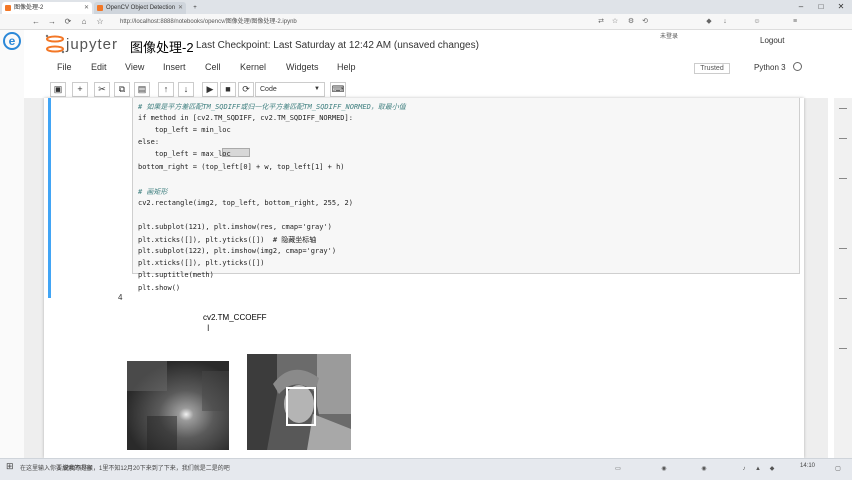  Describe the element at coordinates (47, 8) in the screenshot. I see `tab-notebook: 图像处理-2 ✕` at that location.